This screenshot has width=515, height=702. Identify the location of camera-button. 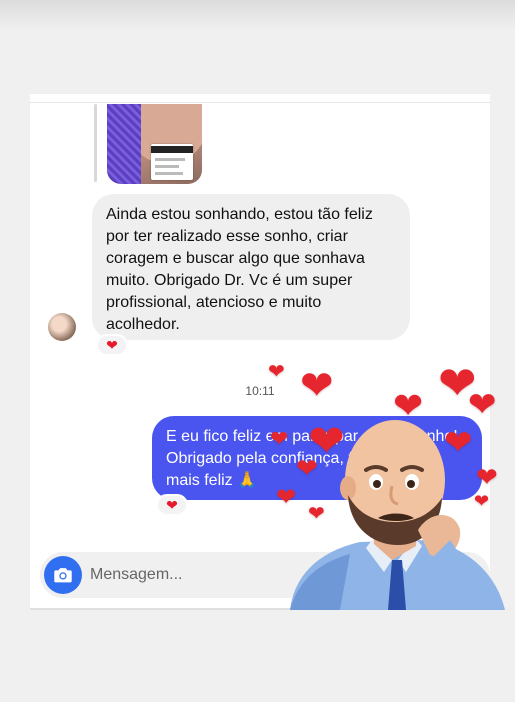
(63, 575).